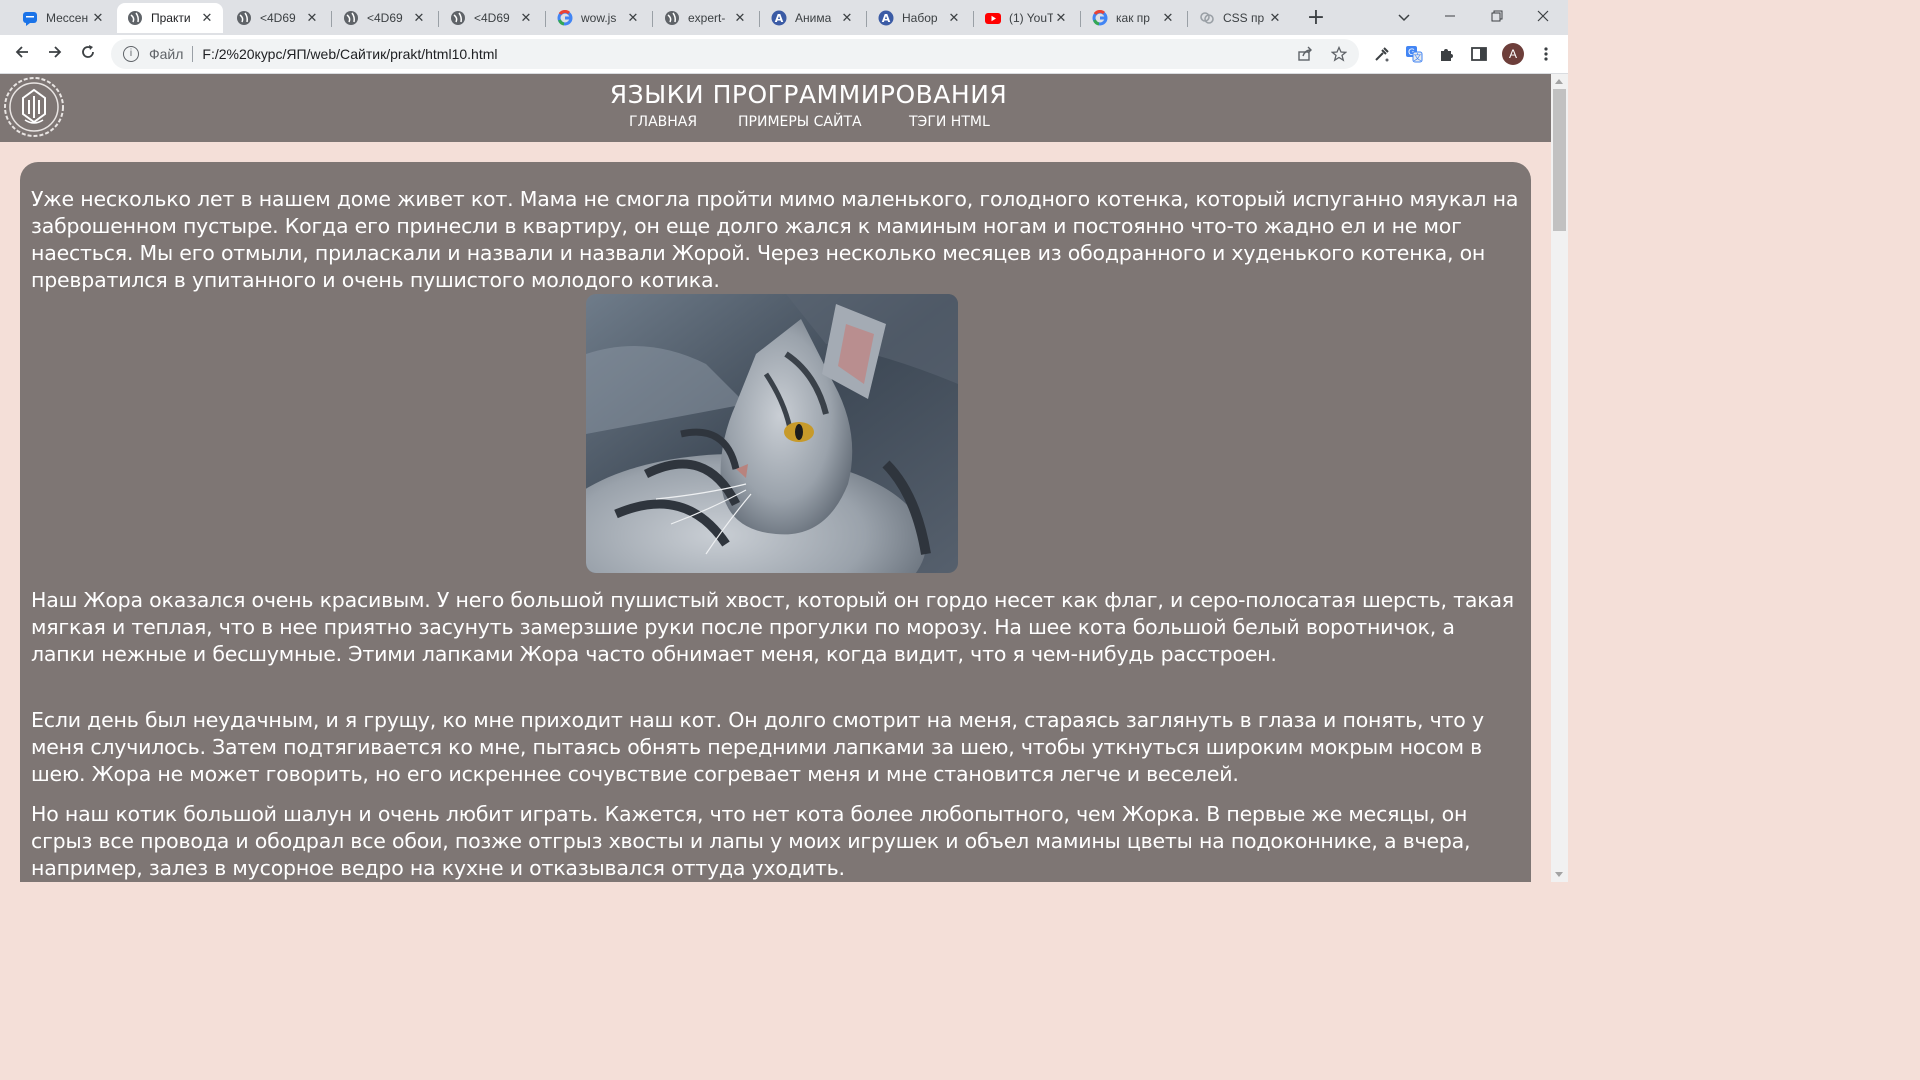 The image size is (1920, 1080). What do you see at coordinates (1513, 54) in the screenshot?
I see `profile-avatar: A` at bounding box center [1513, 54].